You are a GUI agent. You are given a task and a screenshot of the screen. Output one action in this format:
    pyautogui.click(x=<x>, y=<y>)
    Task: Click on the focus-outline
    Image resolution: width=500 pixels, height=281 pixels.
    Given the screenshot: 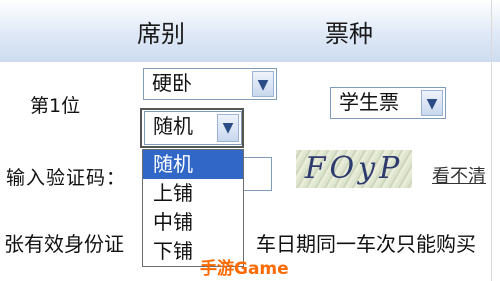 What is the action you would take?
    pyautogui.click(x=192, y=128)
    